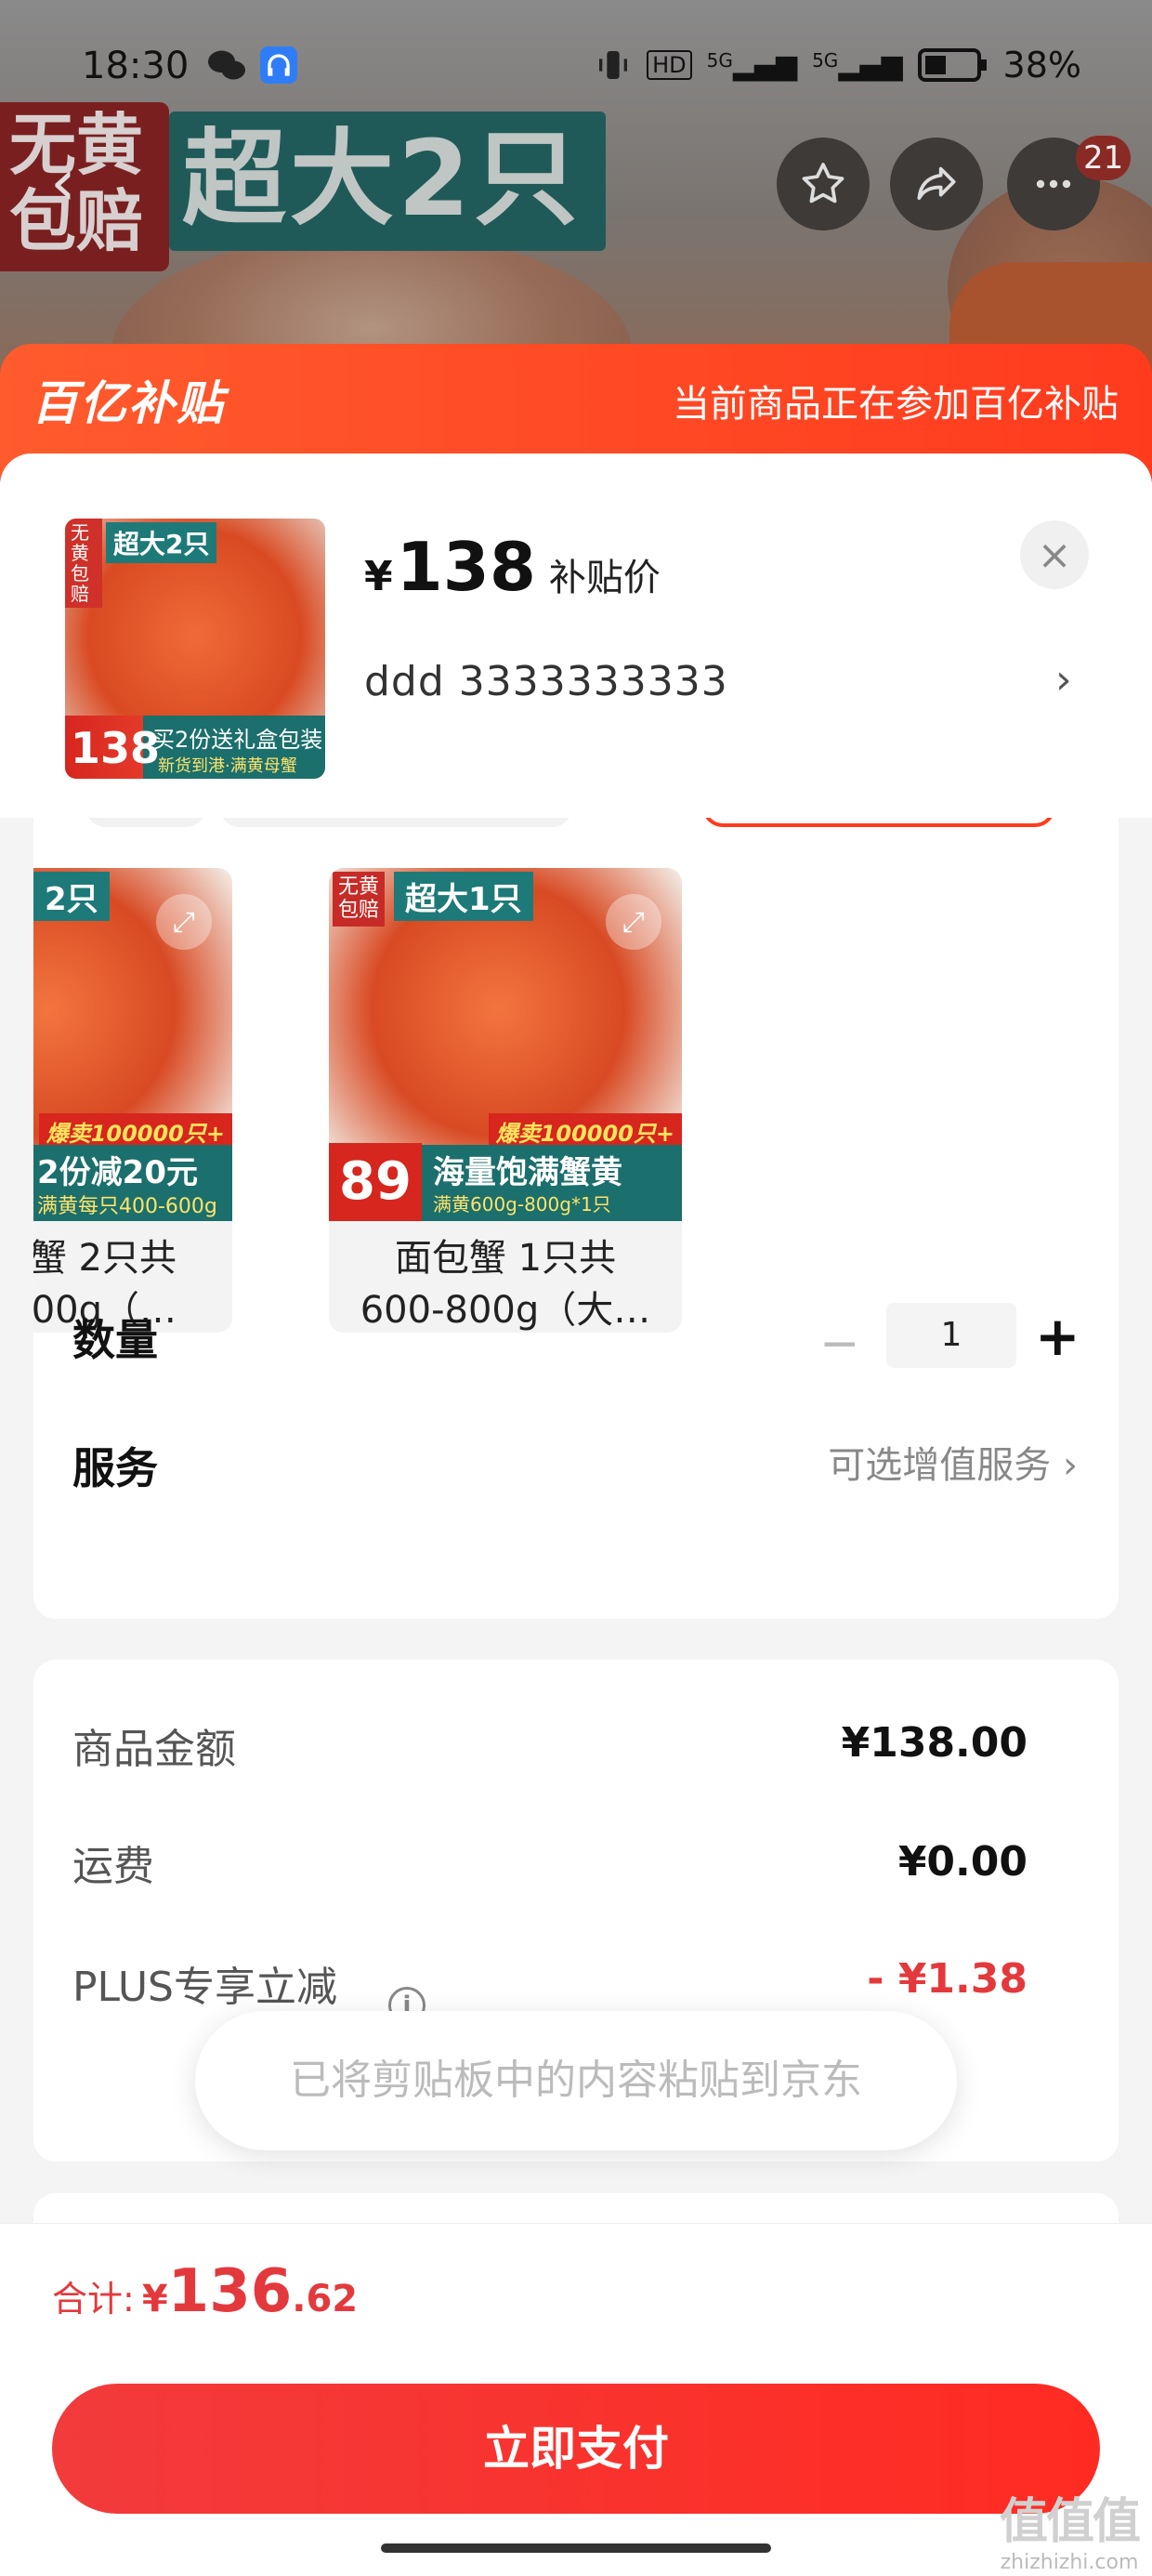 The image size is (1152, 2576). What do you see at coordinates (857, 65) in the screenshot?
I see `signal-5g-2: 5G▂▄▆` at bounding box center [857, 65].